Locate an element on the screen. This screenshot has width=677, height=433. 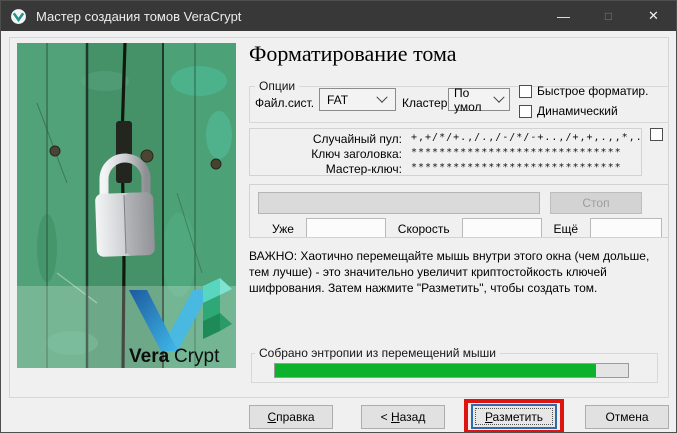
cluster-label: Кластер is located at coordinates (425, 103).